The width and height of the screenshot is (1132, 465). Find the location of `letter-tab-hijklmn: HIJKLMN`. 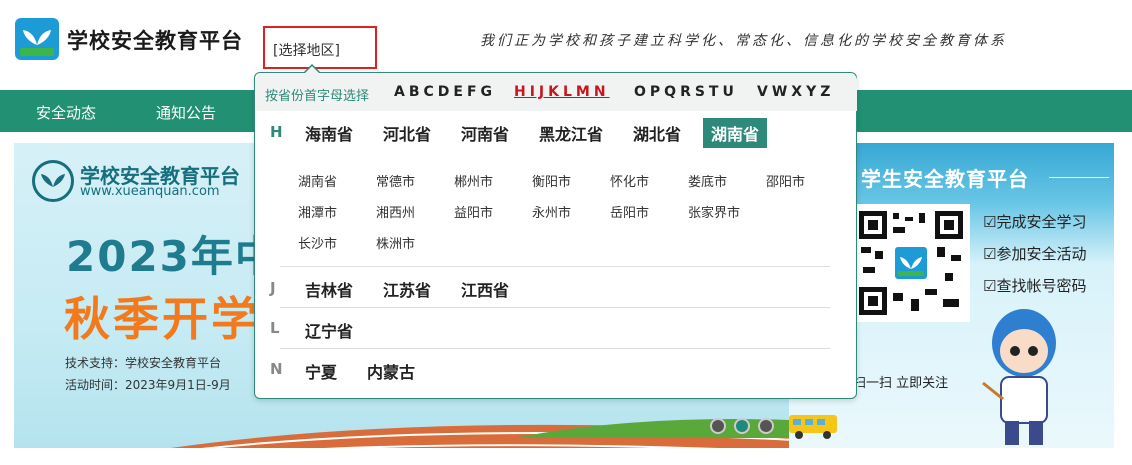

letter-tab-hijklmn: HIJKLMN is located at coordinates (562, 92).